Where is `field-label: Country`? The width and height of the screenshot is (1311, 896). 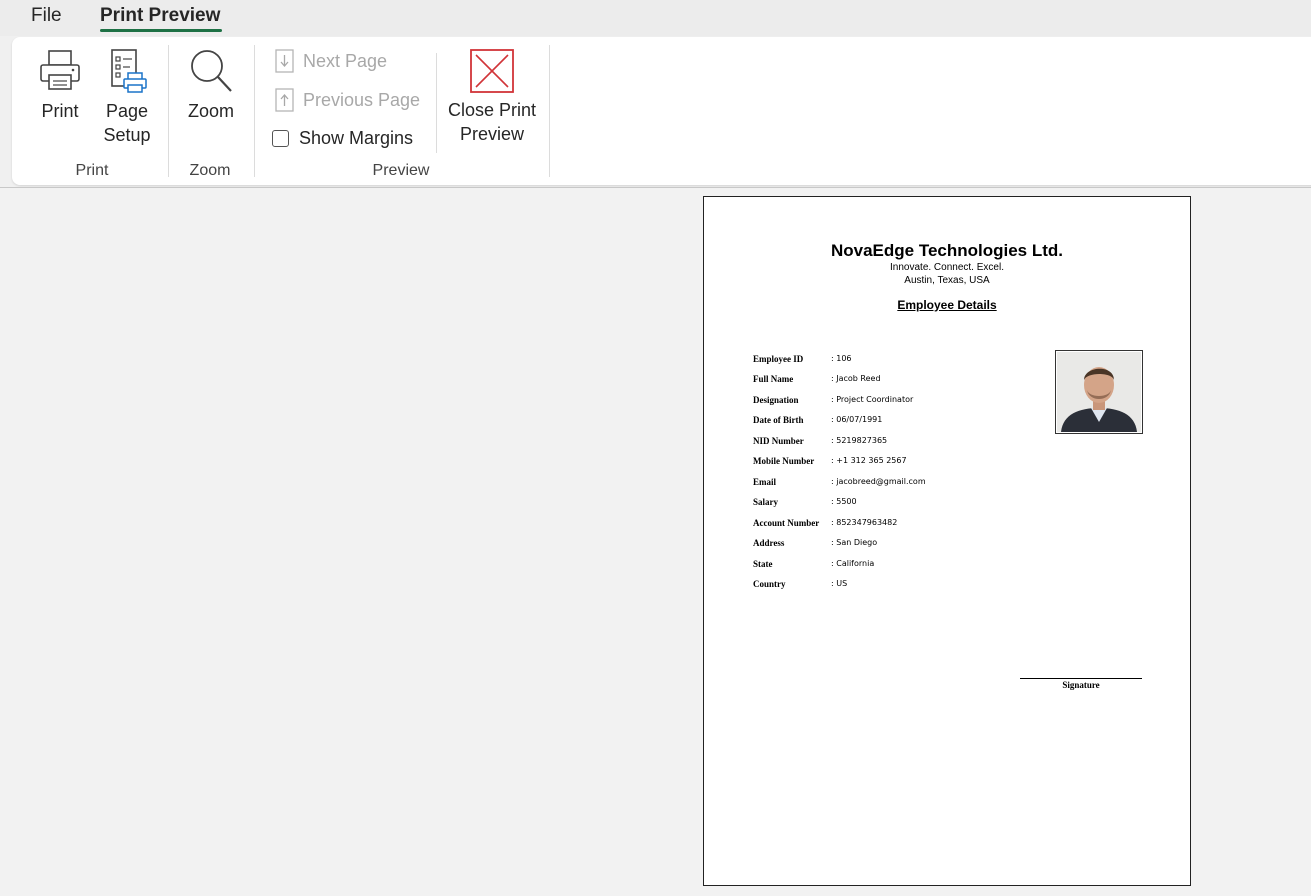 field-label: Country is located at coordinates (769, 584).